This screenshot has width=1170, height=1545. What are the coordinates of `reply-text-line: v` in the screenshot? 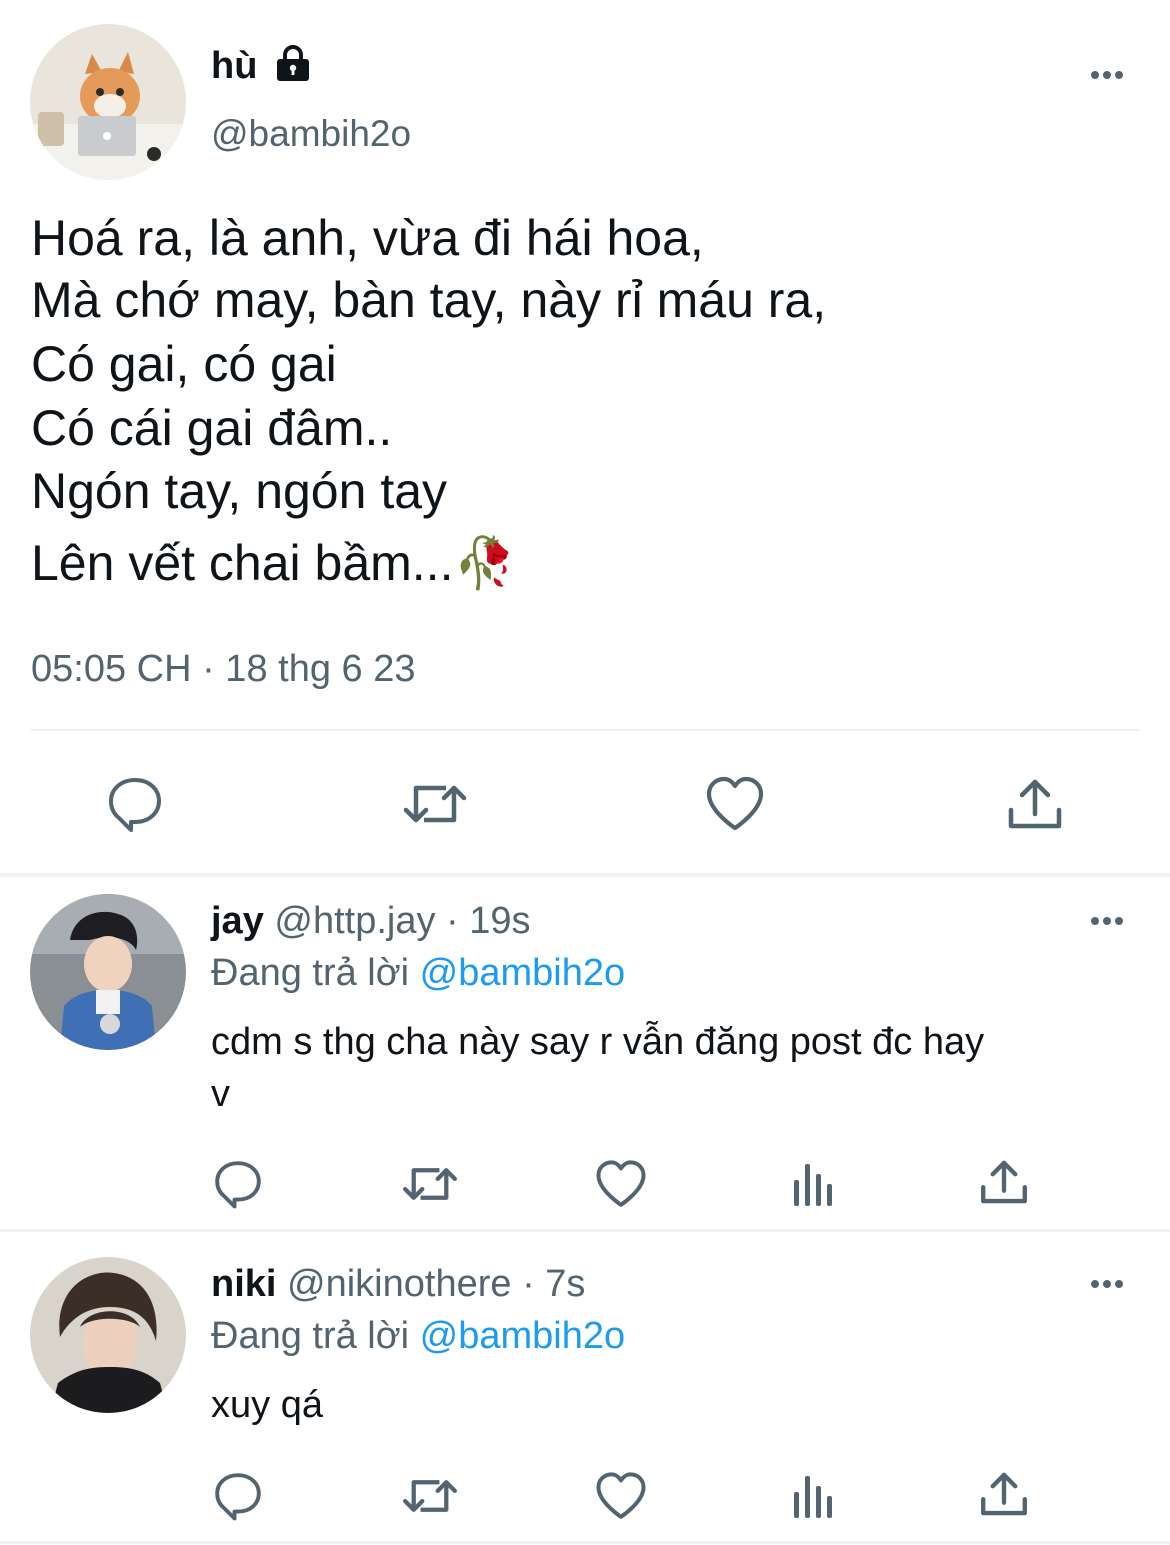 It's located at (220, 1094).